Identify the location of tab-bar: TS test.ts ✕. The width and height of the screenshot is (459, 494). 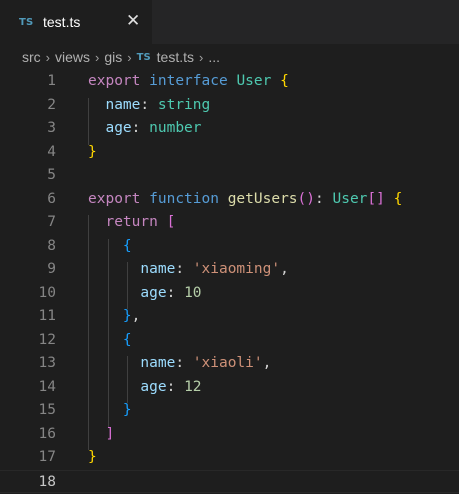
(229, 22).